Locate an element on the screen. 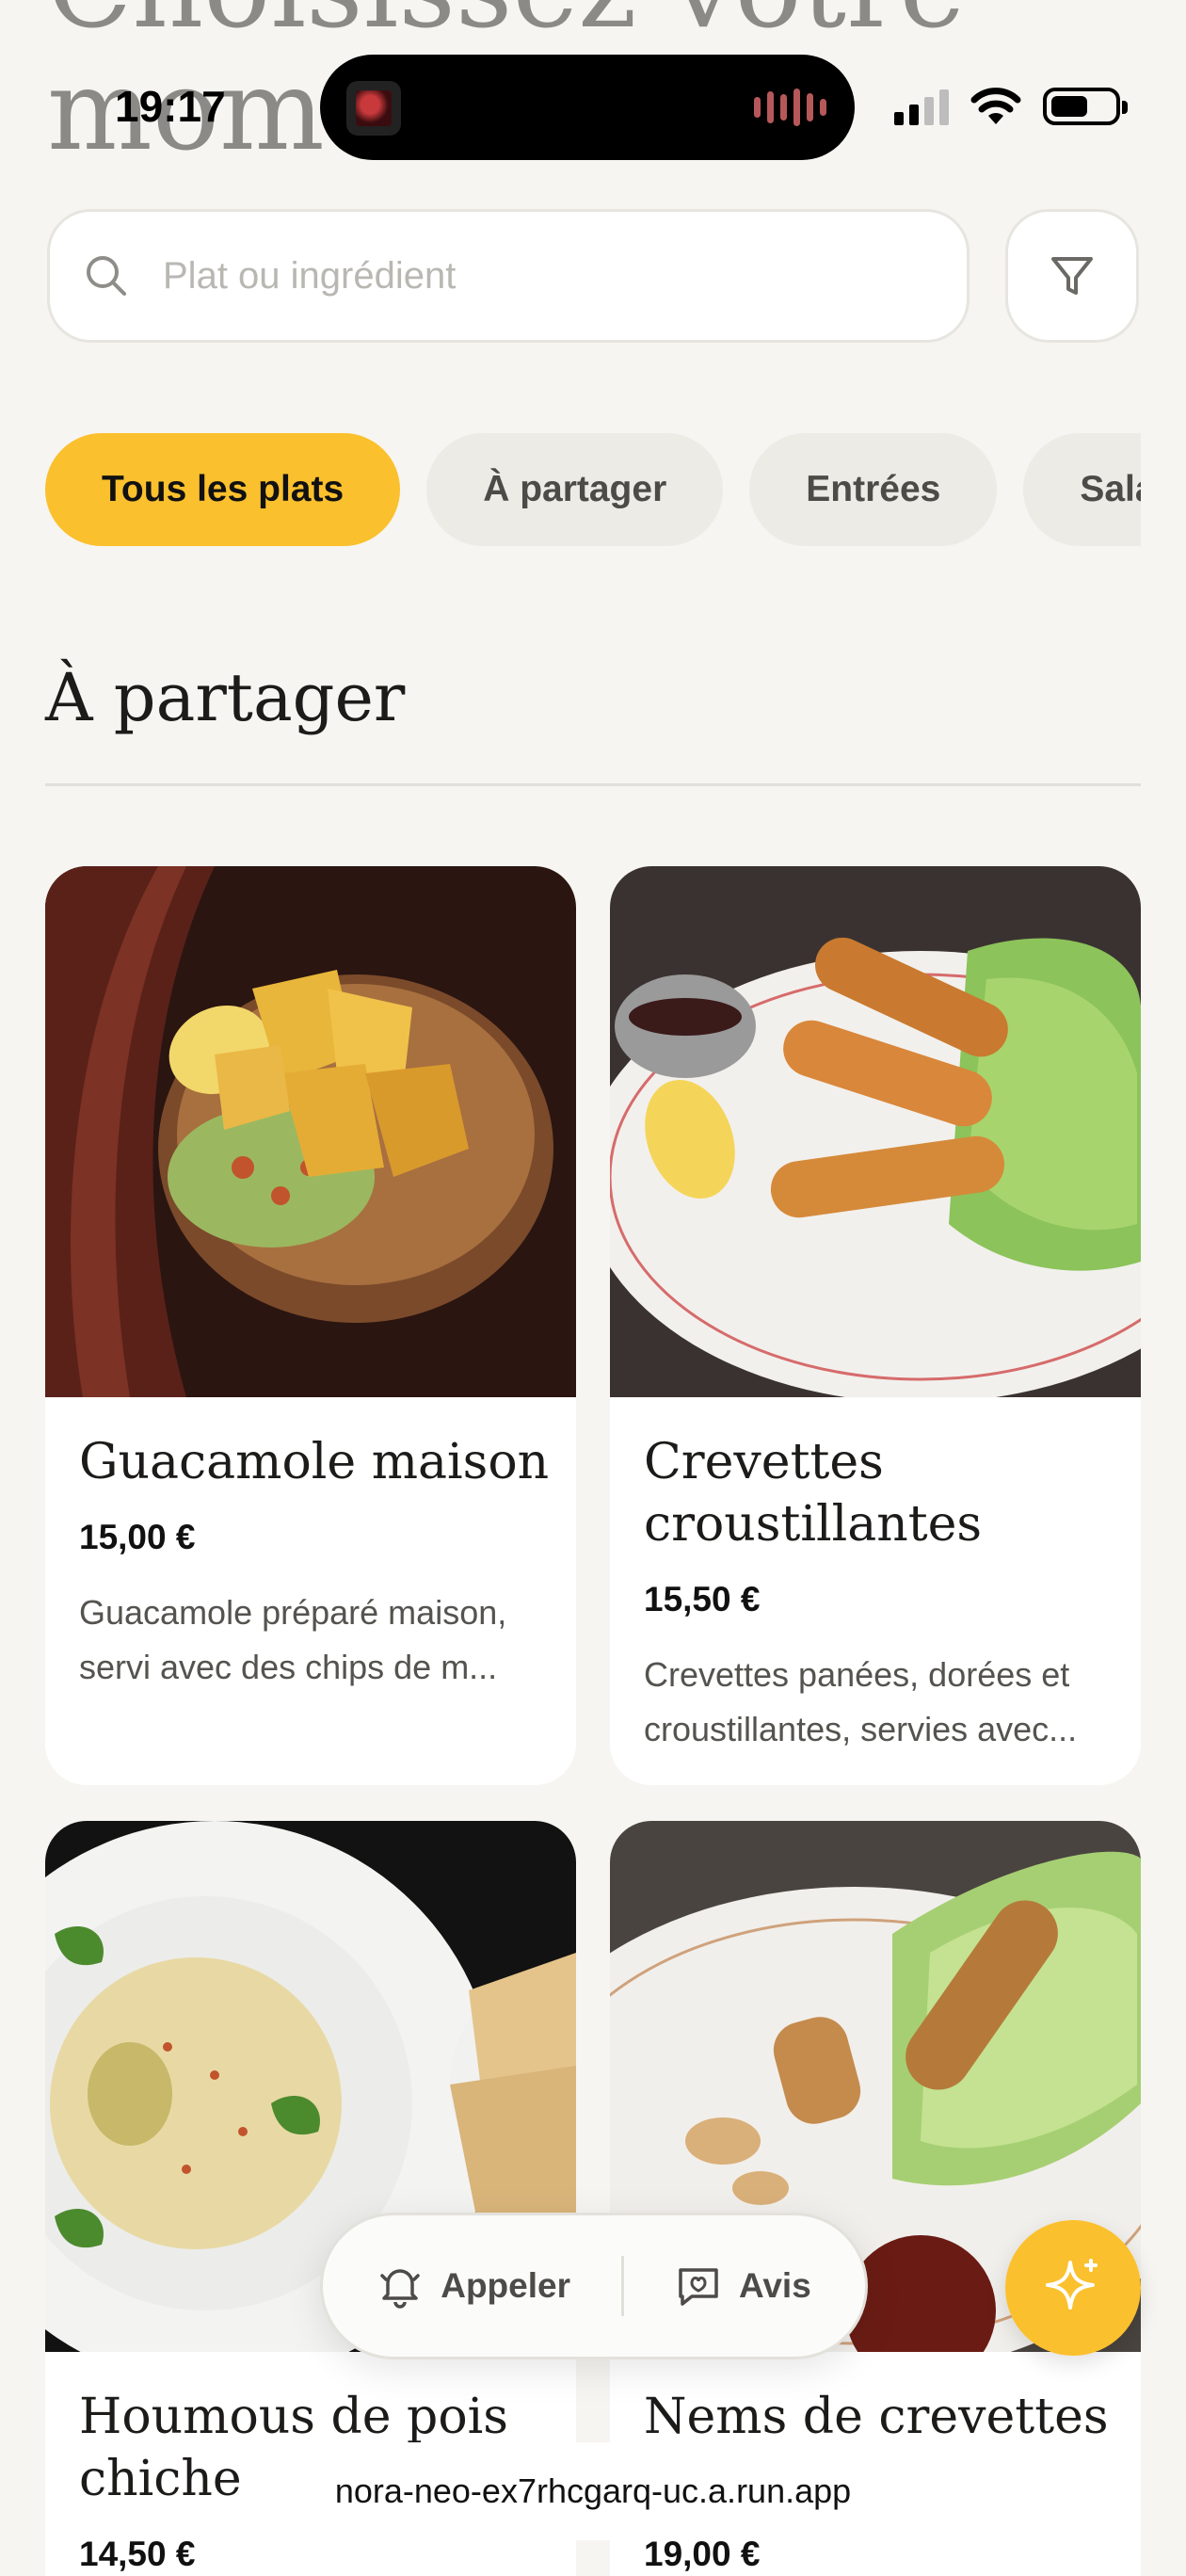 The width and height of the screenshot is (1186, 2576). review-button: Avis is located at coordinates (743, 2286).